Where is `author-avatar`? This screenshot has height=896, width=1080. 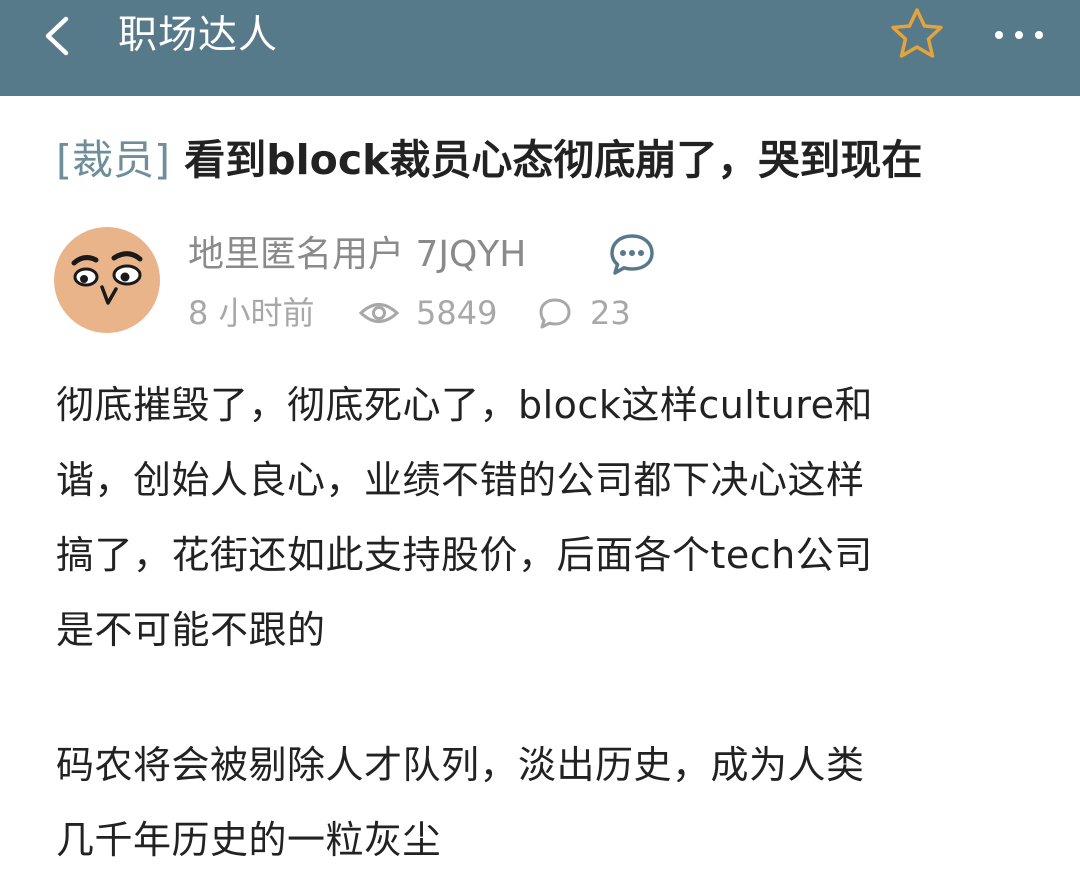
author-avatar is located at coordinates (107, 280).